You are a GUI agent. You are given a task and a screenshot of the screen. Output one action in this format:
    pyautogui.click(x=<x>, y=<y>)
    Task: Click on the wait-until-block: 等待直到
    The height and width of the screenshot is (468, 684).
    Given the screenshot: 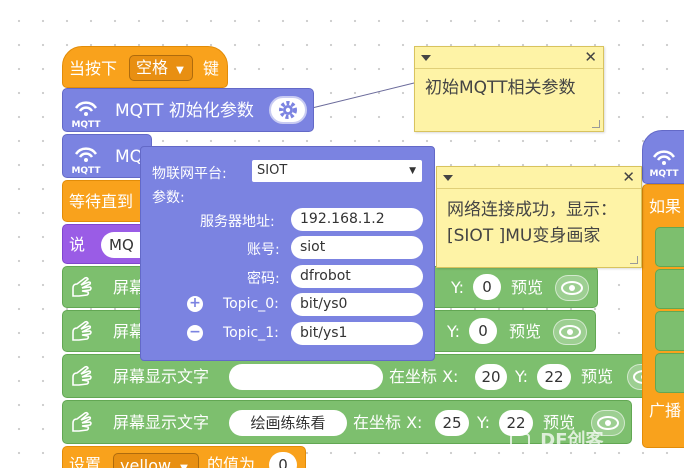 What is the action you would take?
    pyautogui.click(x=107, y=201)
    